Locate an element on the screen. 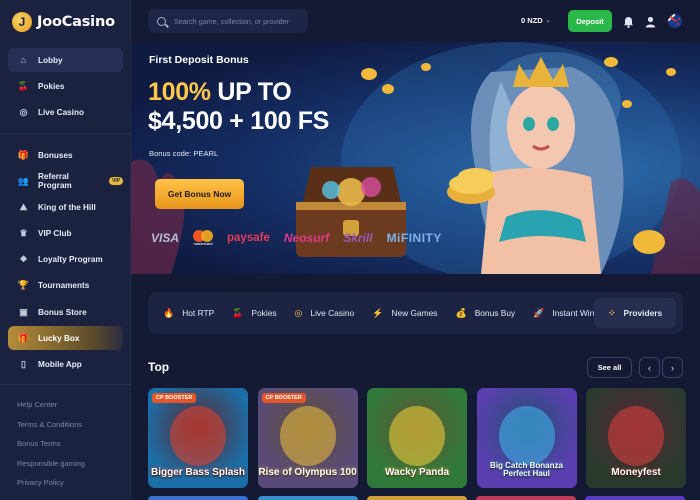 The height and width of the screenshot is (500, 700). sidebar-item-label: King of the Hill is located at coordinates (67, 207).